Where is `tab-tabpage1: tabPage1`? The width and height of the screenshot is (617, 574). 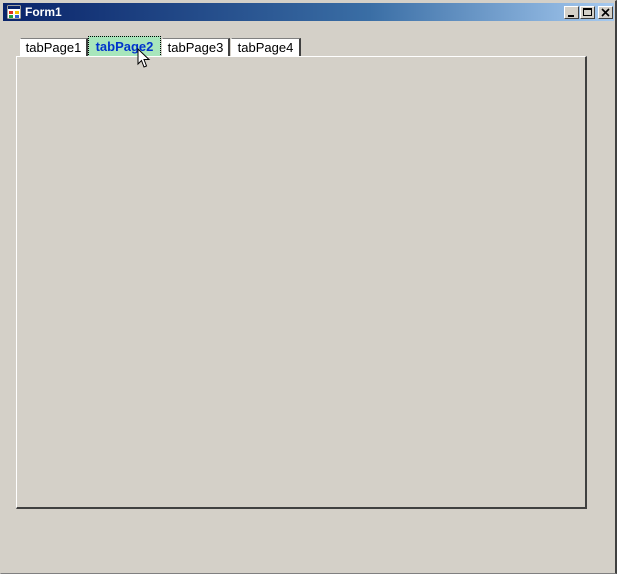
tab-tabpage1: tabPage1 is located at coordinates (54, 47).